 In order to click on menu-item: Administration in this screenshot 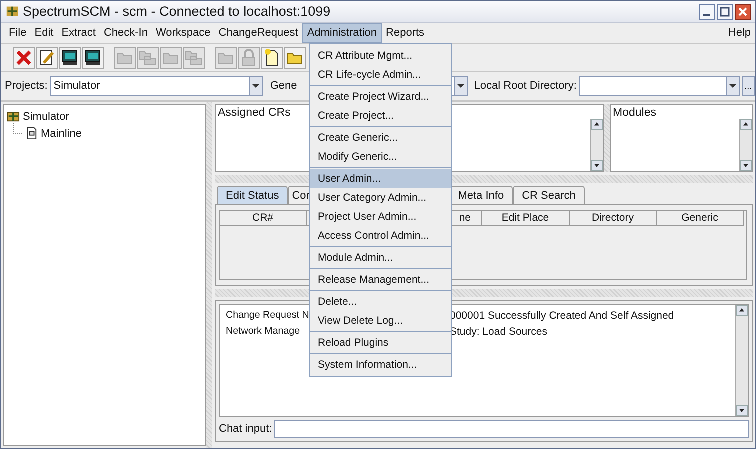, I will do `click(342, 33)`.